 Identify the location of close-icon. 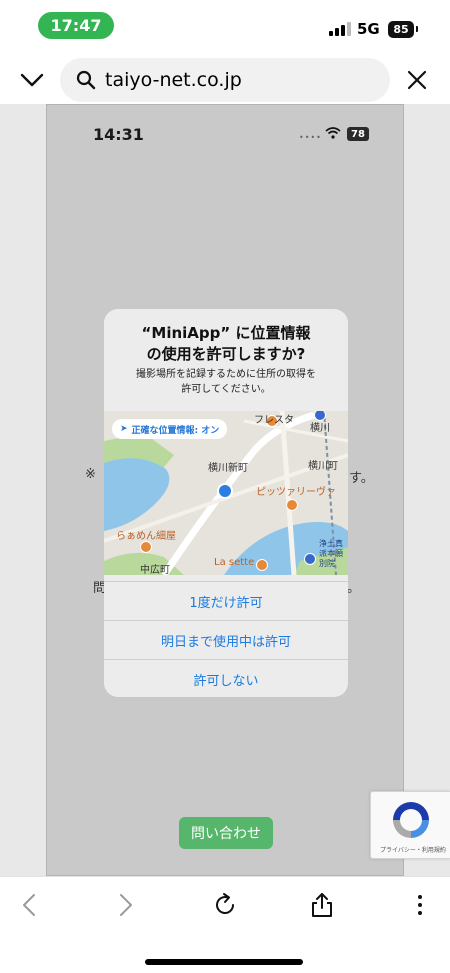
(417, 80).